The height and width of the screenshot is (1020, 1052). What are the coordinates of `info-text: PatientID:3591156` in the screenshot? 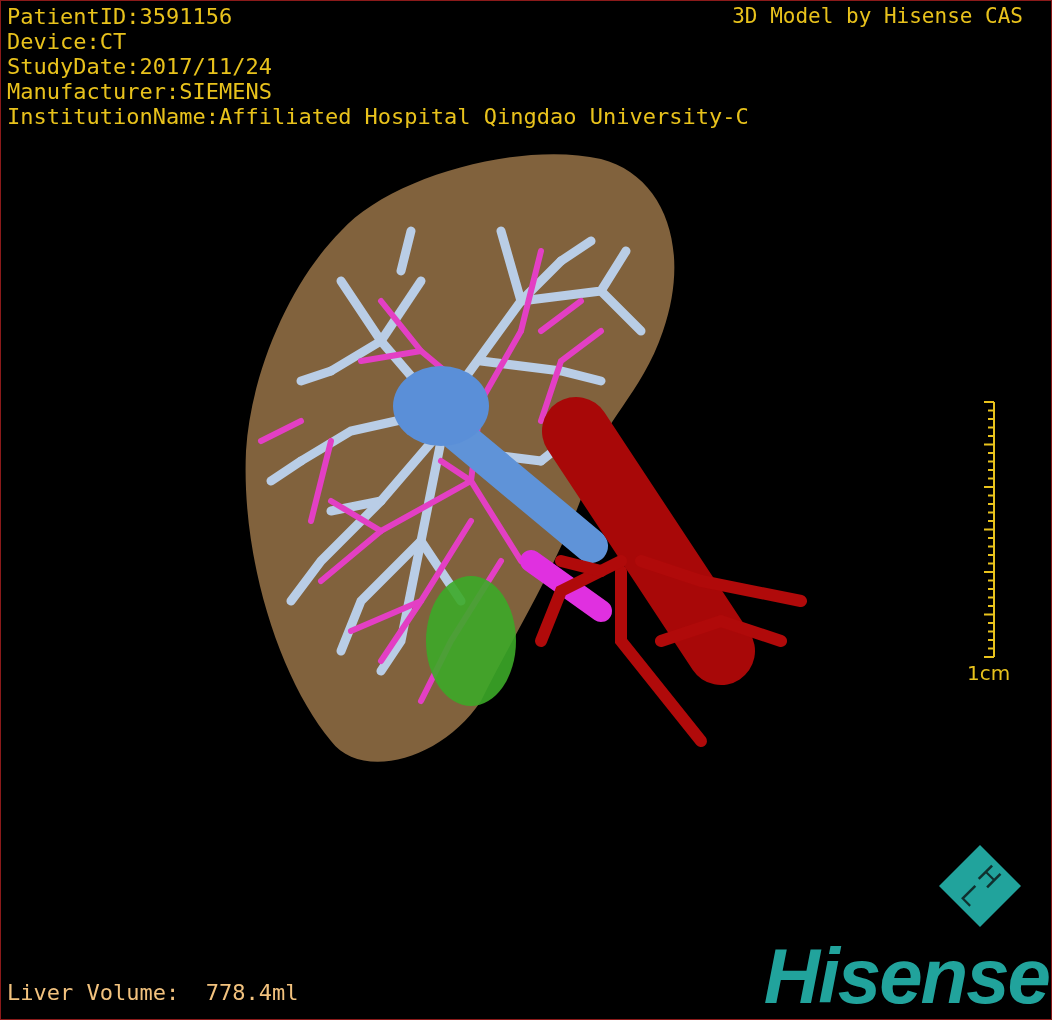 It's located at (120, 16).